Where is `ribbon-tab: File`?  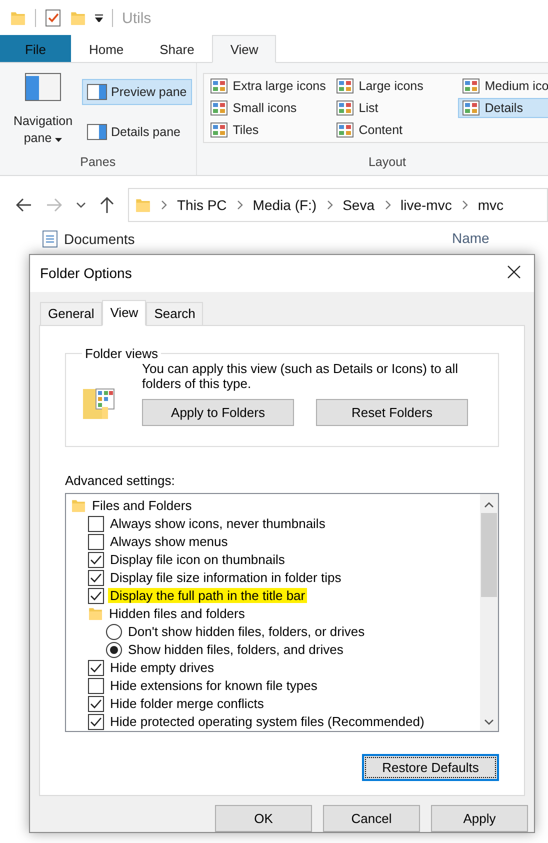
ribbon-tab: File is located at coordinates (35, 48).